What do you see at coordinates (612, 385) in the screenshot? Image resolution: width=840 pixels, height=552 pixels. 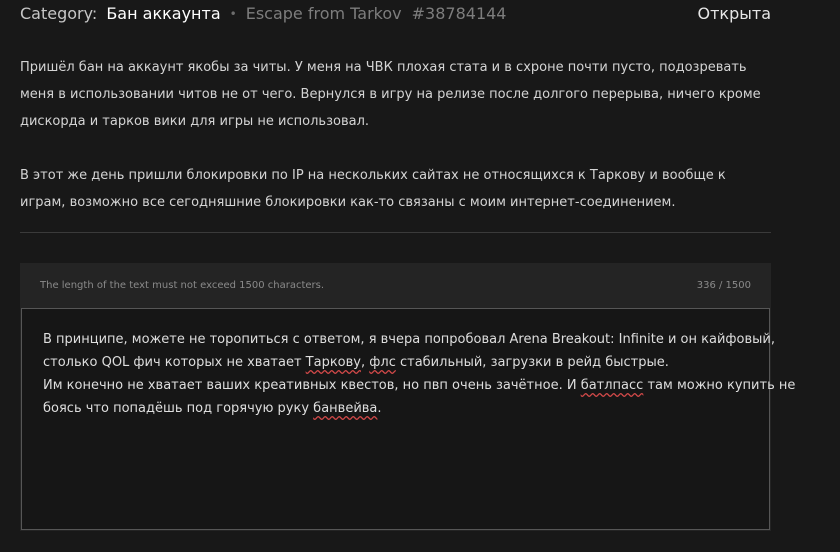 I see `misspelled-word: батлпасс` at bounding box center [612, 385].